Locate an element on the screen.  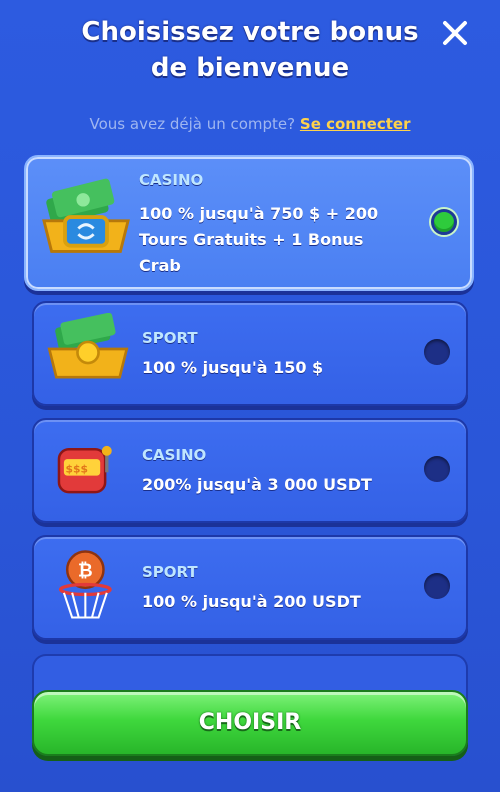
offer-radio-selected is located at coordinates (444, 222).